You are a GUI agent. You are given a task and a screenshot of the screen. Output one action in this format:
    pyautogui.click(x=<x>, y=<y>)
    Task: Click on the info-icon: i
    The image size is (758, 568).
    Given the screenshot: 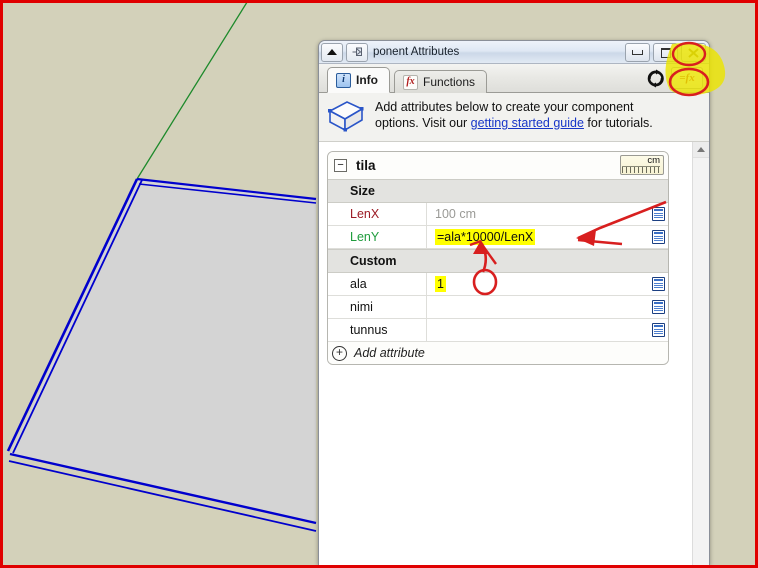 What is the action you would take?
    pyautogui.click(x=343, y=80)
    